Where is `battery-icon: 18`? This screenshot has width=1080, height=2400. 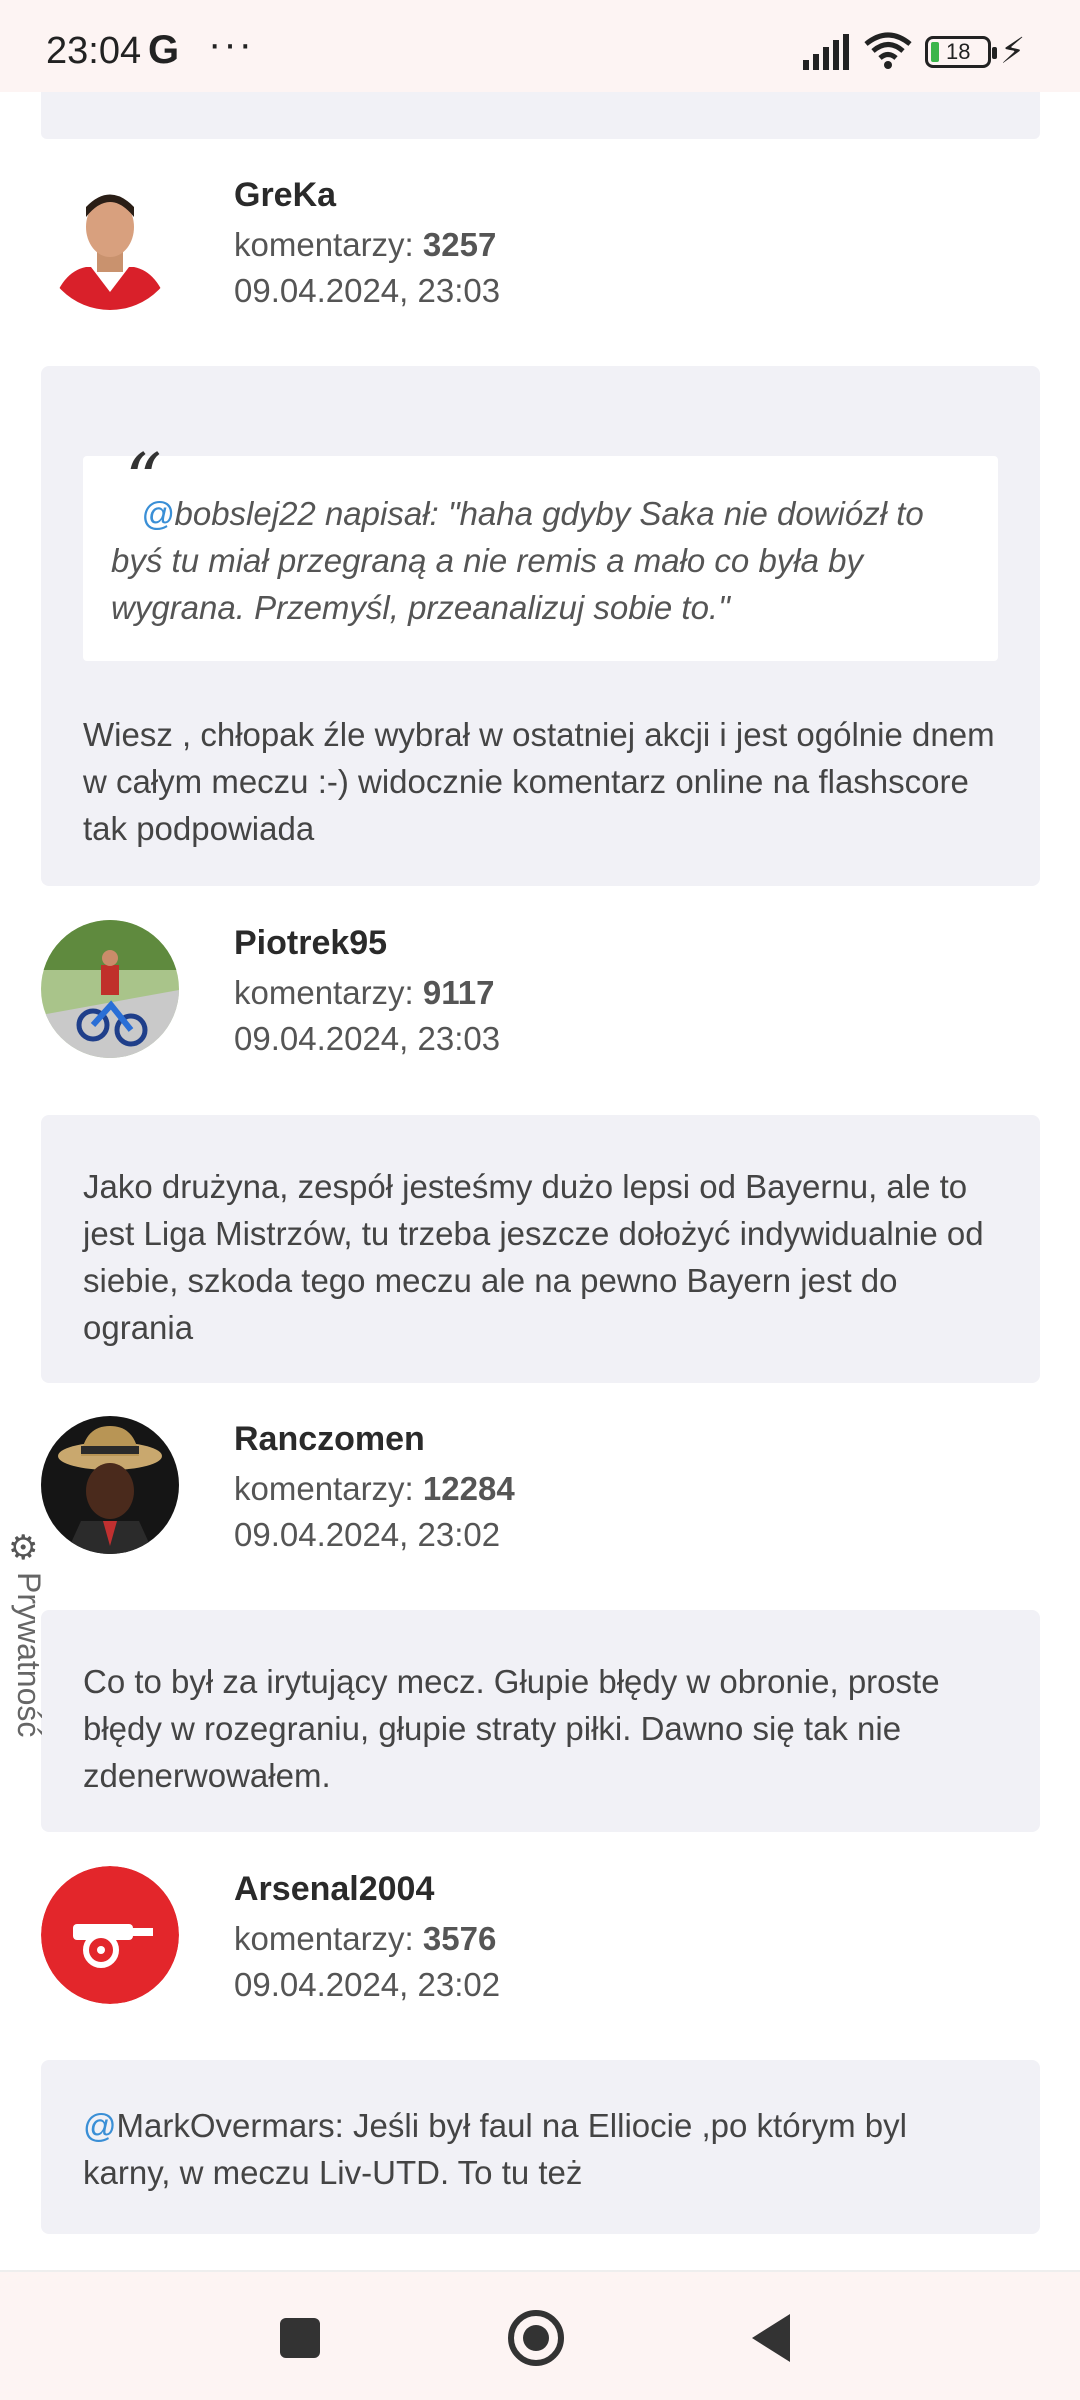 battery-icon: 18 is located at coordinates (961, 52).